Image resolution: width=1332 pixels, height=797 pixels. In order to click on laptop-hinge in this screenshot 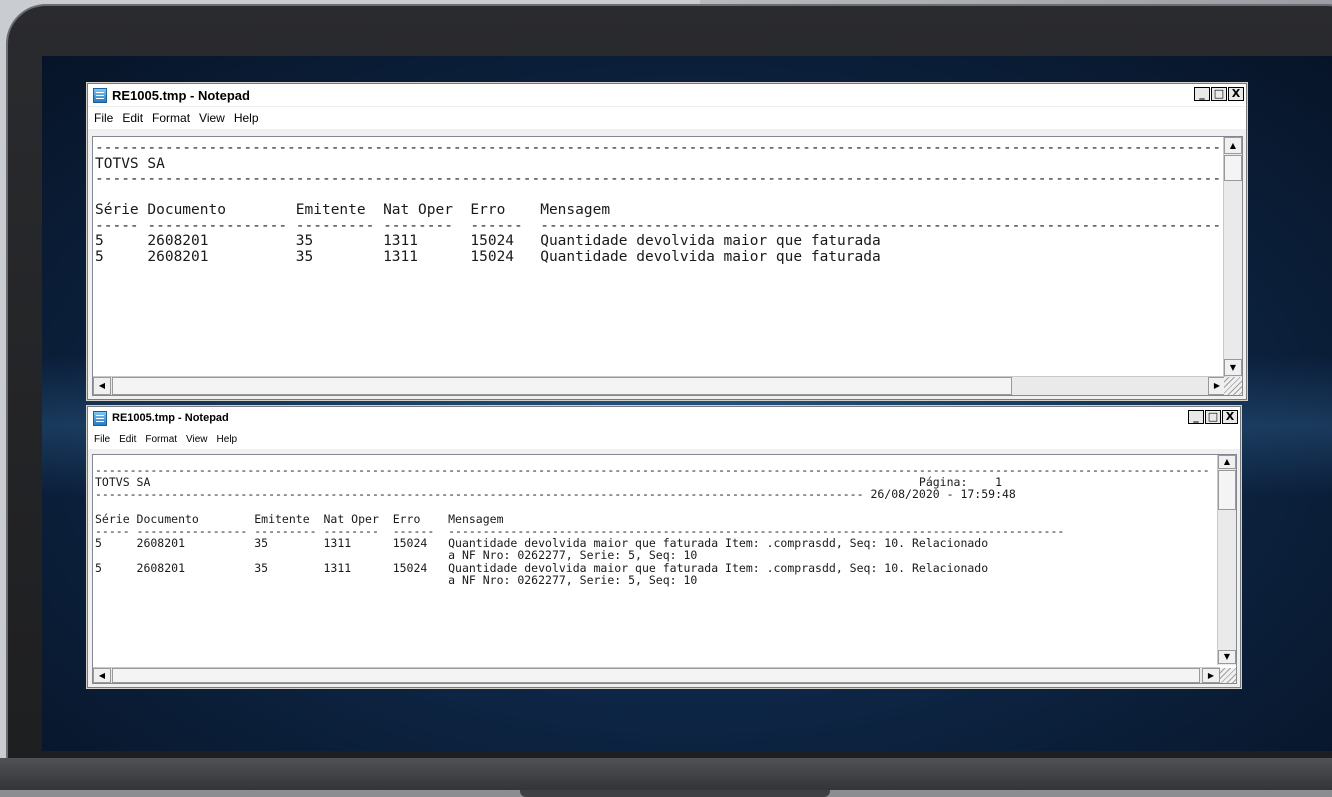, I will do `click(675, 793)`.